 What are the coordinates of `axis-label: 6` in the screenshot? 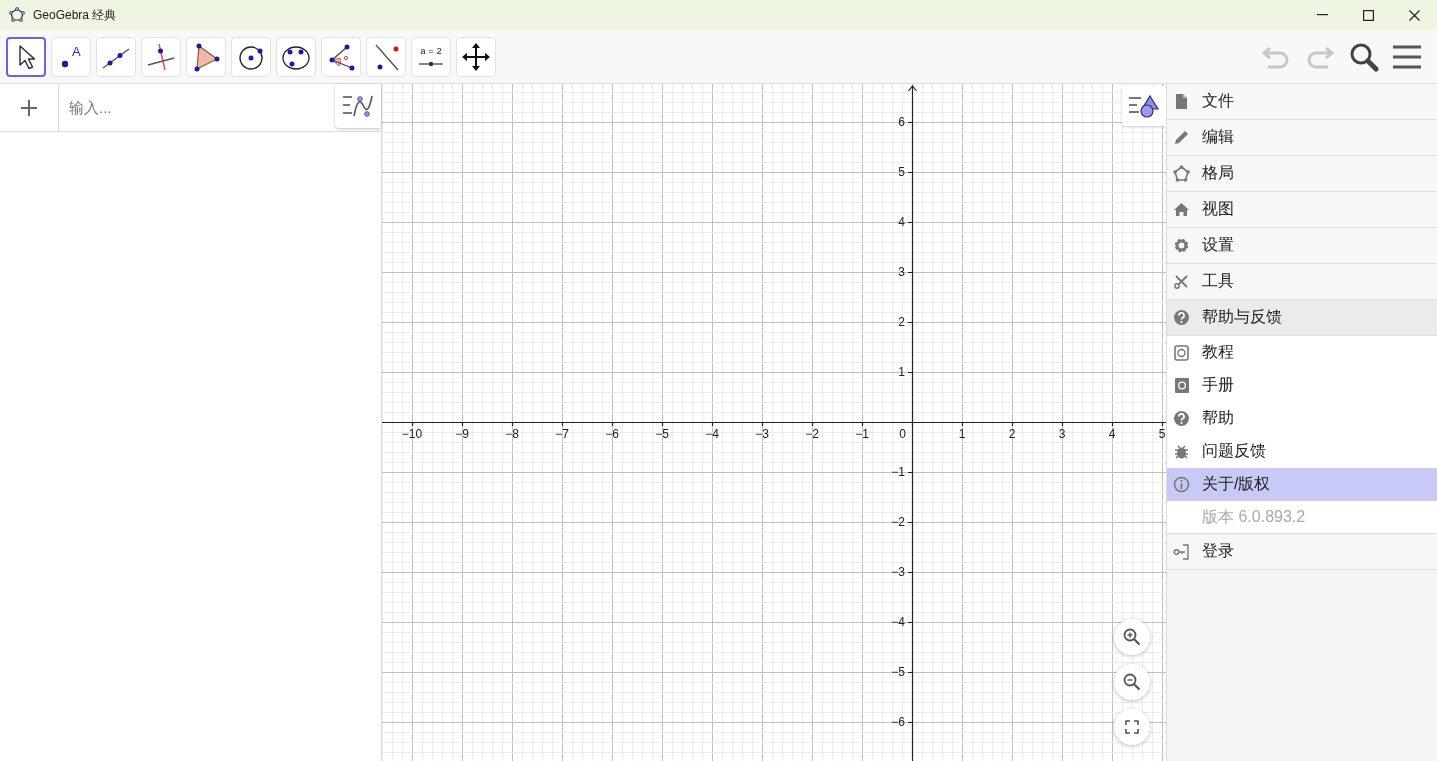 It's located at (901, 122).